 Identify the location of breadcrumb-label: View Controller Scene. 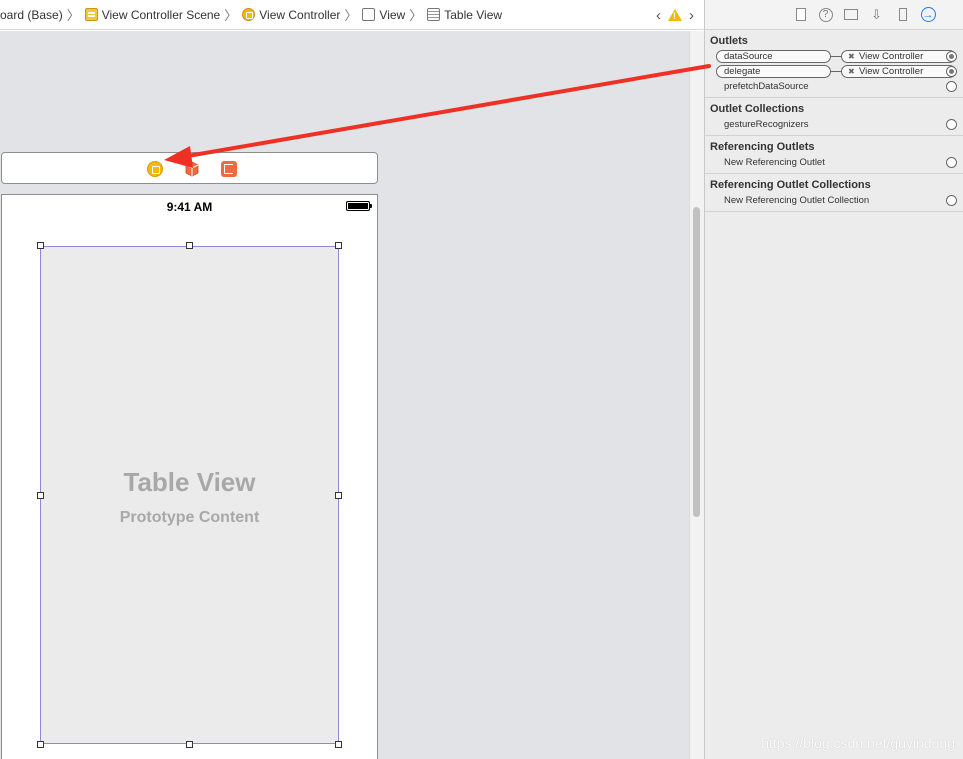
(161, 14).